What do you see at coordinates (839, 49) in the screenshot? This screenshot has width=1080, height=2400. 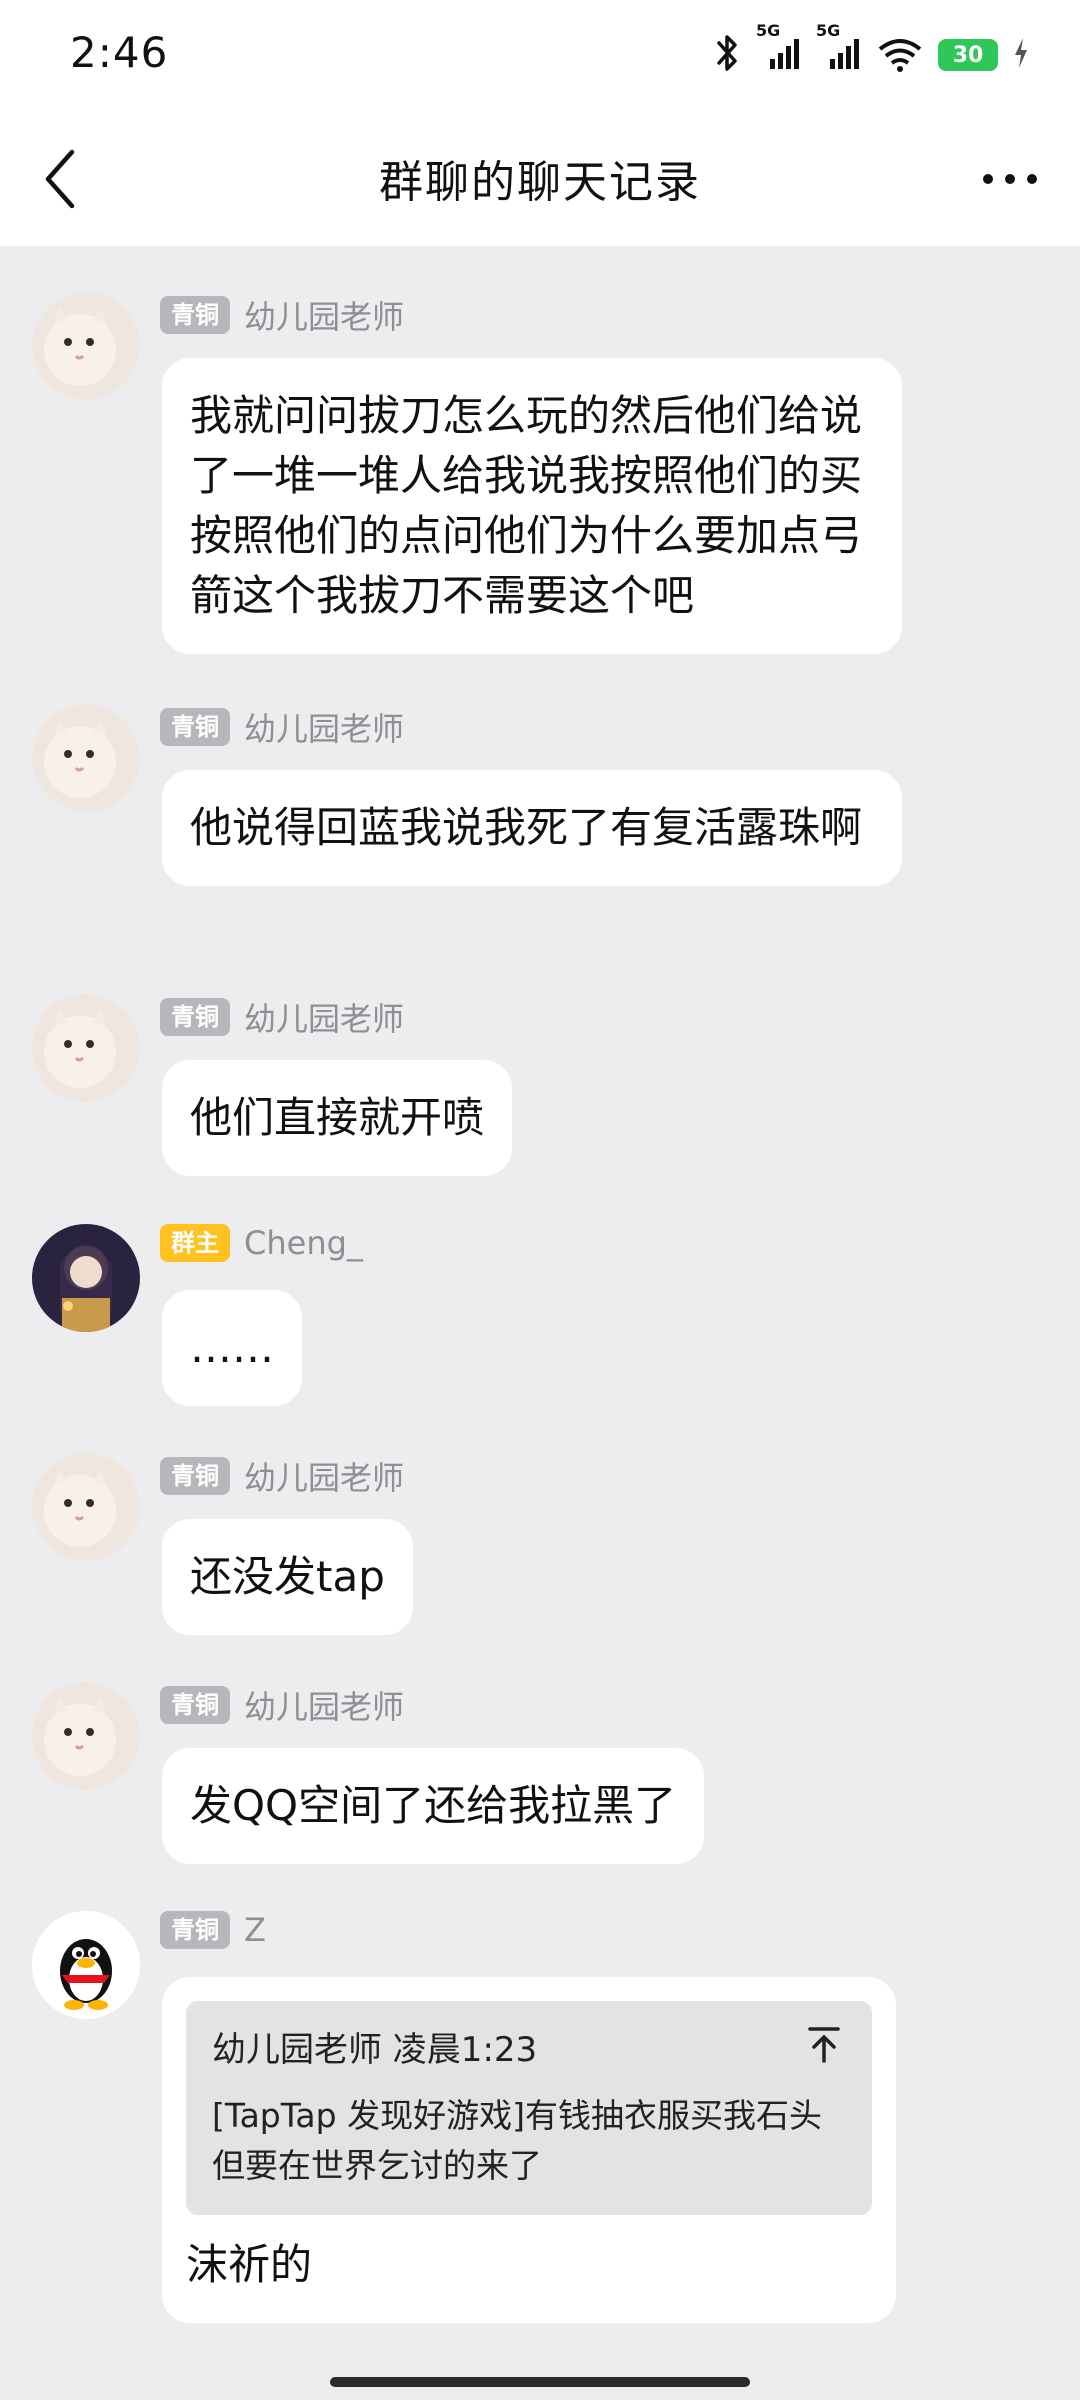 I see `cellular-signal-icon-2: 5G` at bounding box center [839, 49].